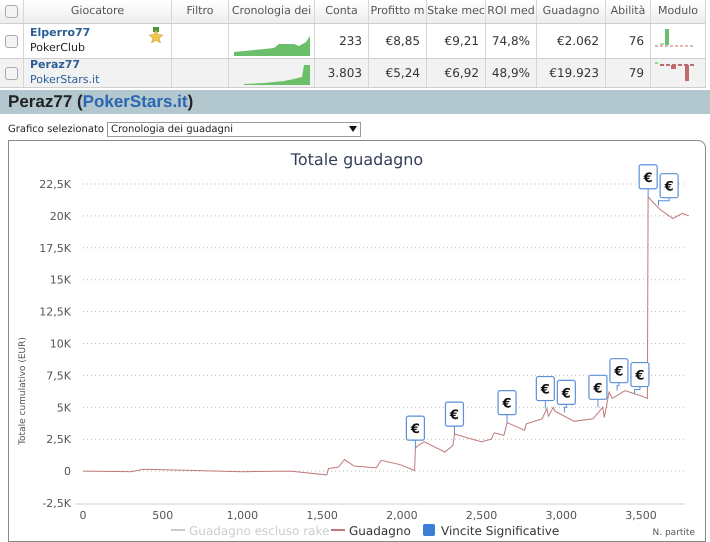  I want to click on table-cell-text: 48,9%, so click(511, 73).